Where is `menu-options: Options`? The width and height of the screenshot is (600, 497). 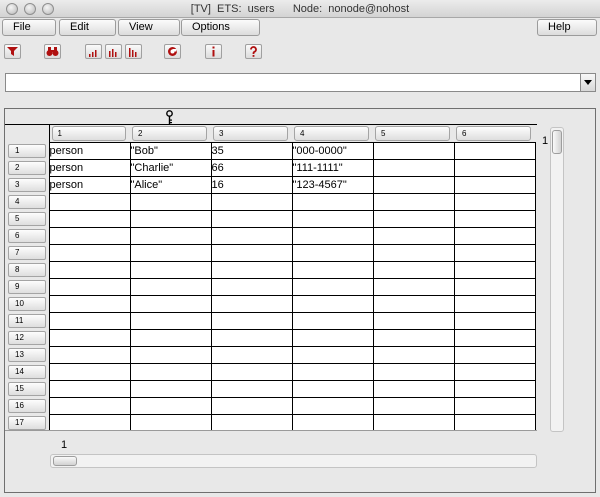
menu-options: Options is located at coordinates (220, 27).